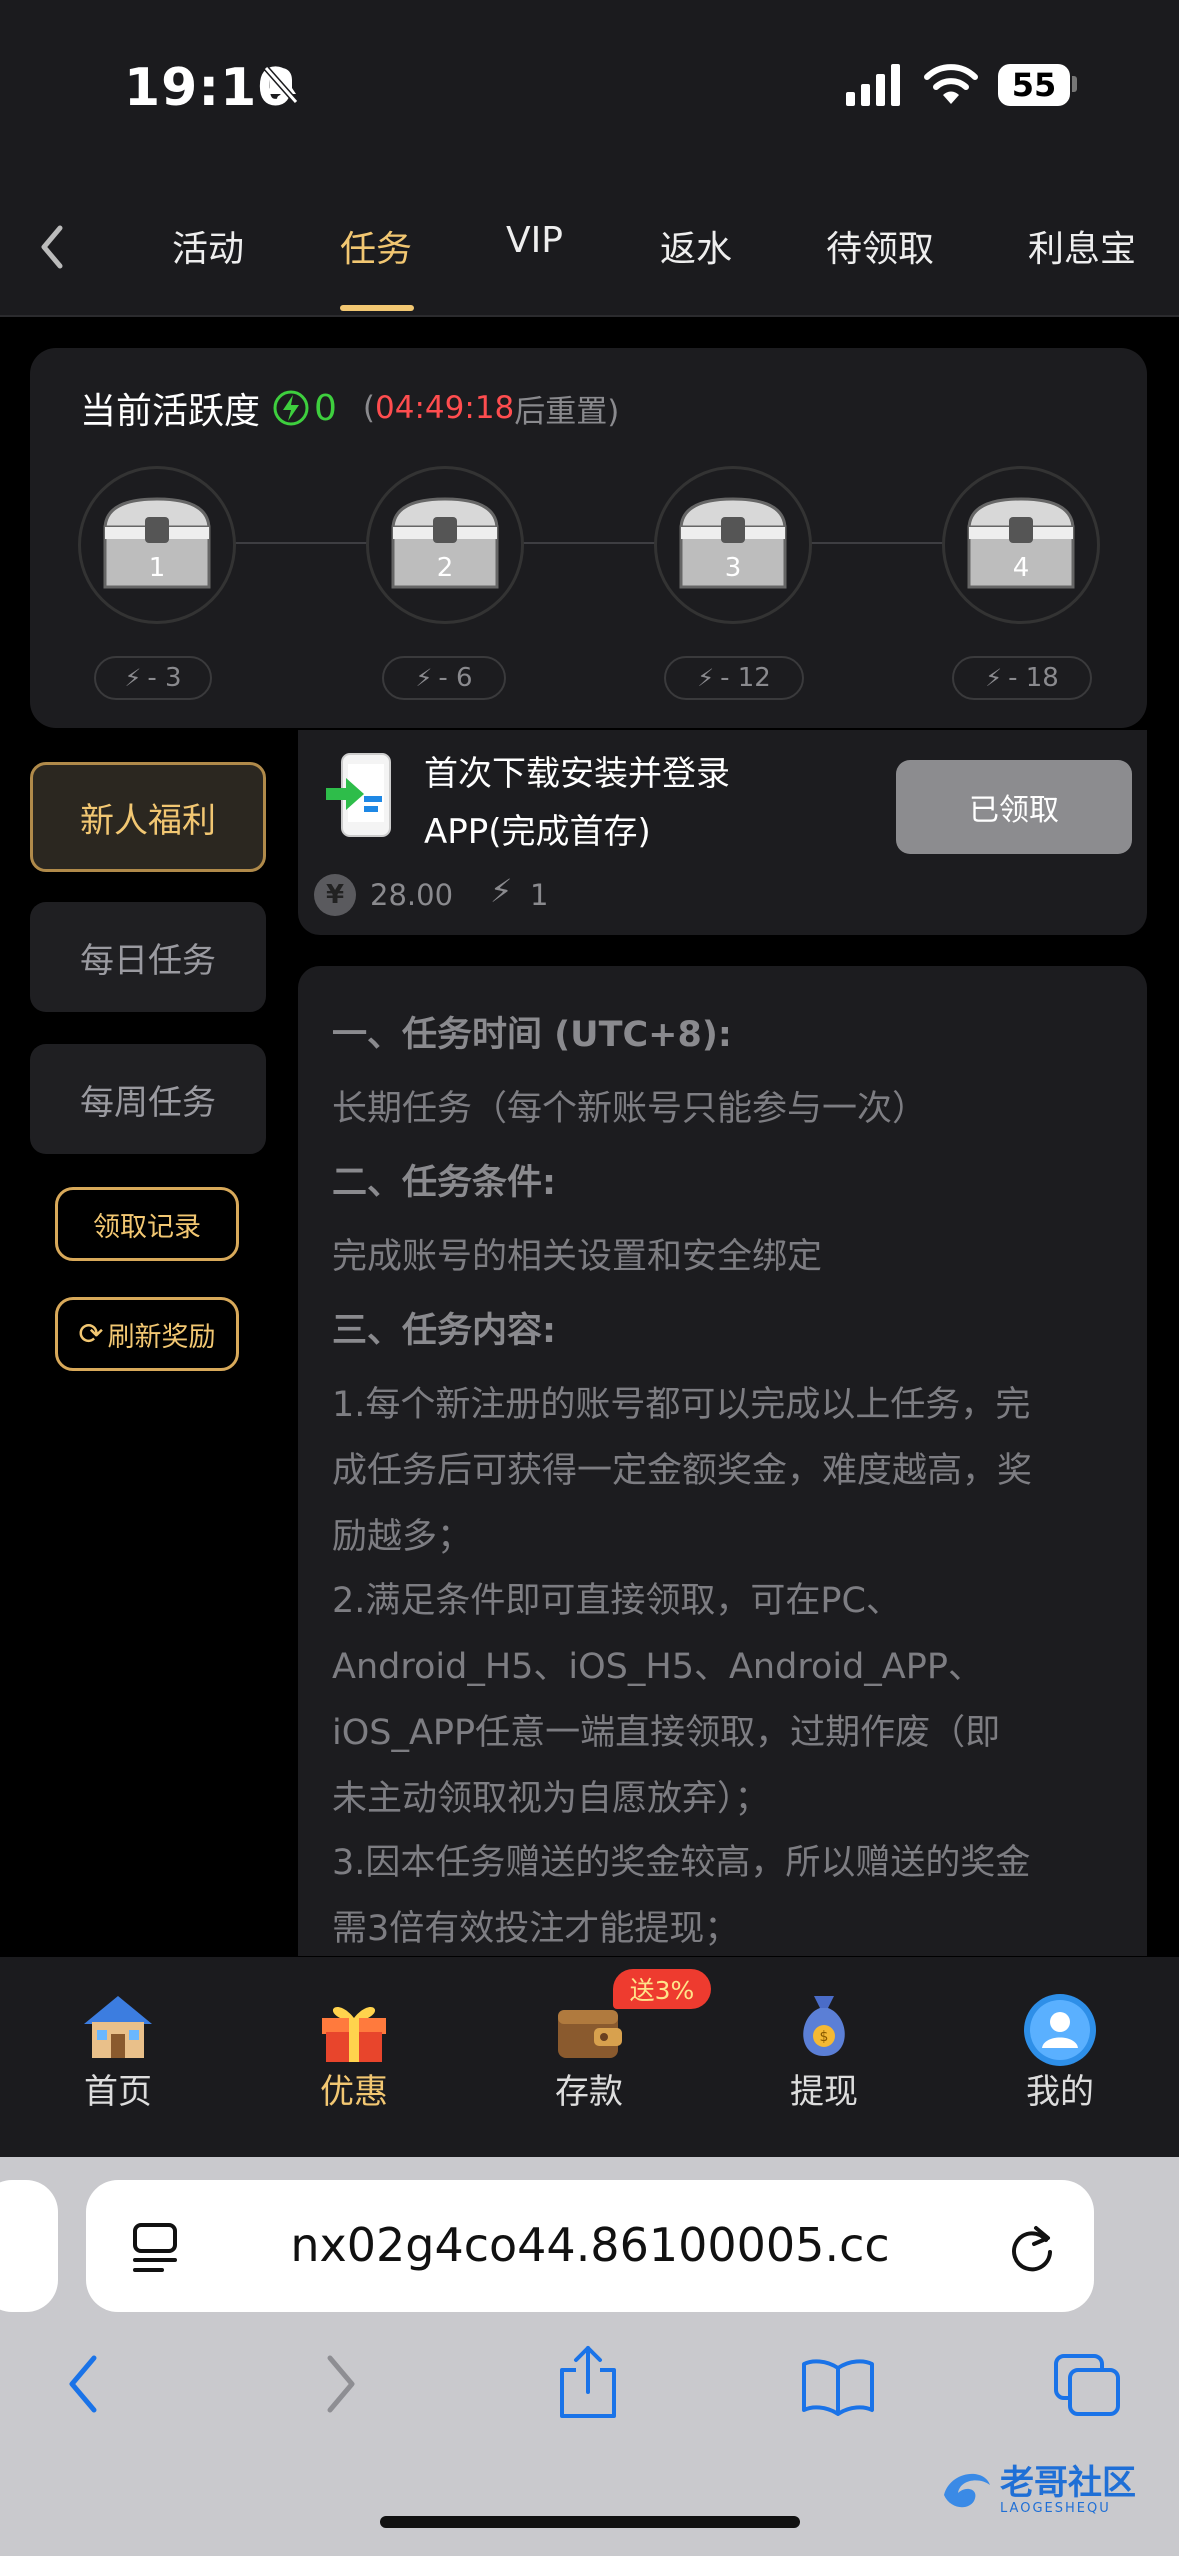  Describe the element at coordinates (1060, 2088) in the screenshot. I see `bottom-nav-mine-label: 我的` at that location.